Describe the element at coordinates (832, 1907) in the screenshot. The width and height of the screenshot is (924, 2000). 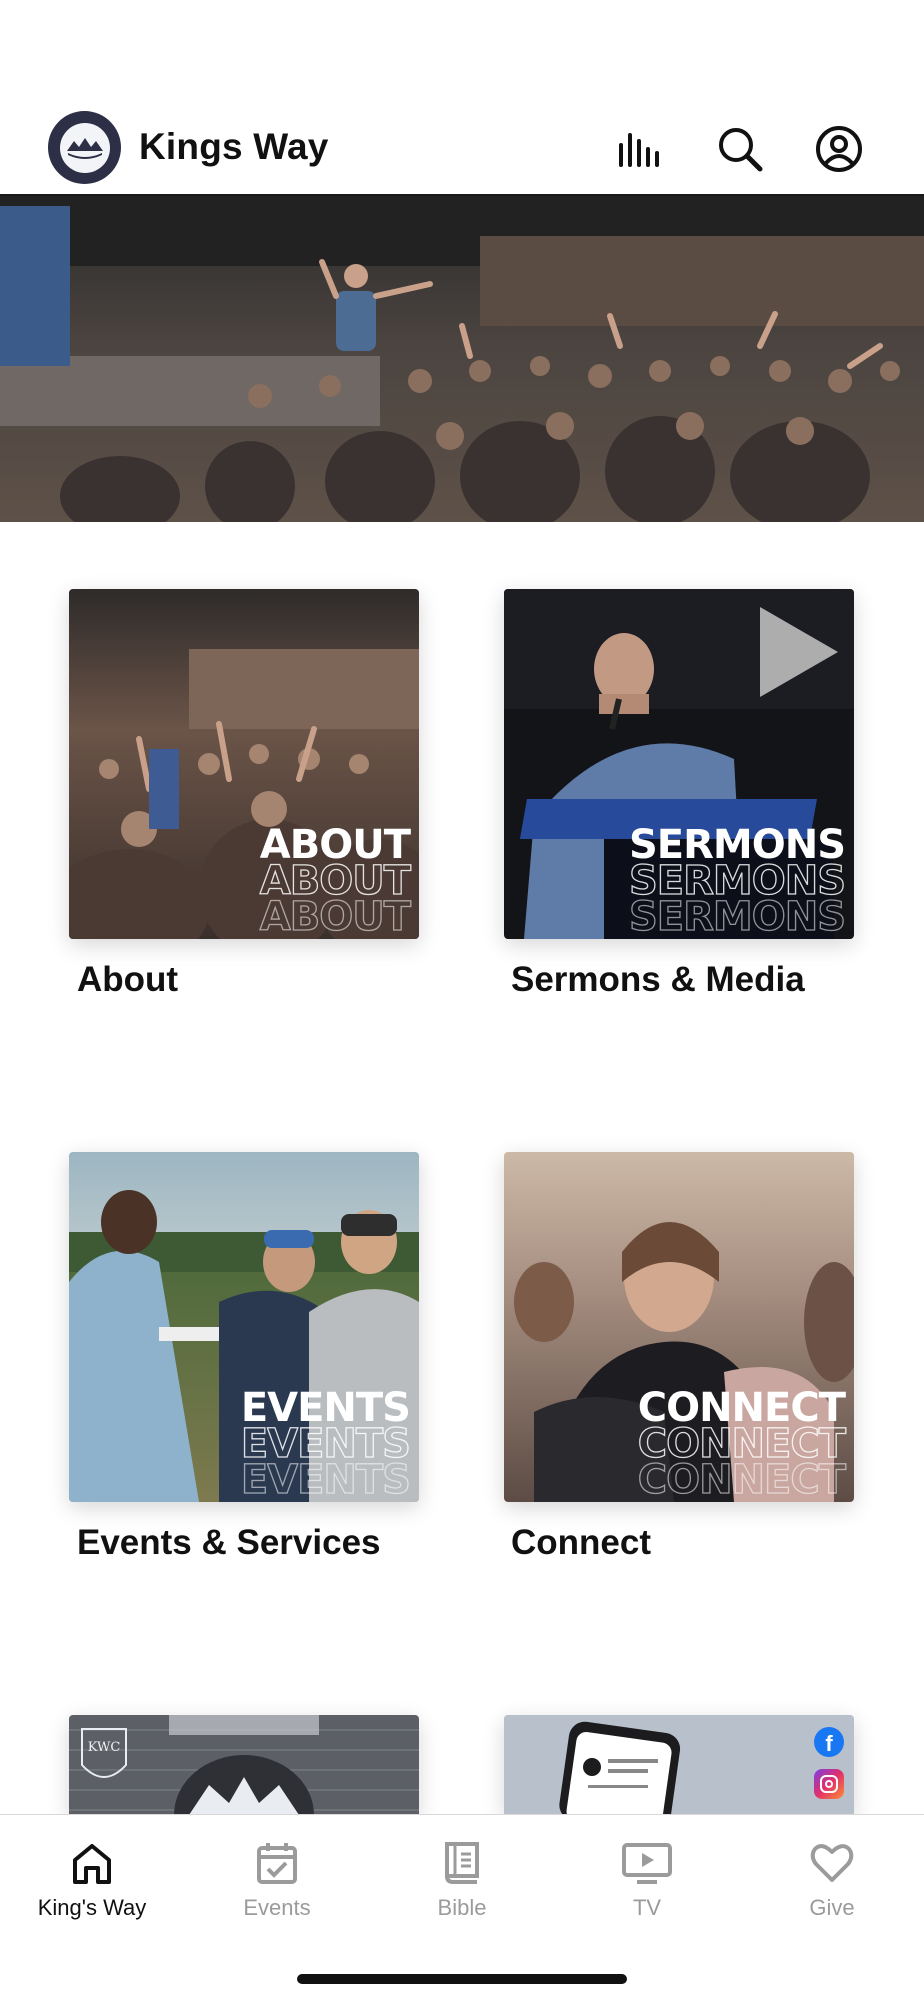
I see `tab-label: Give` at that location.